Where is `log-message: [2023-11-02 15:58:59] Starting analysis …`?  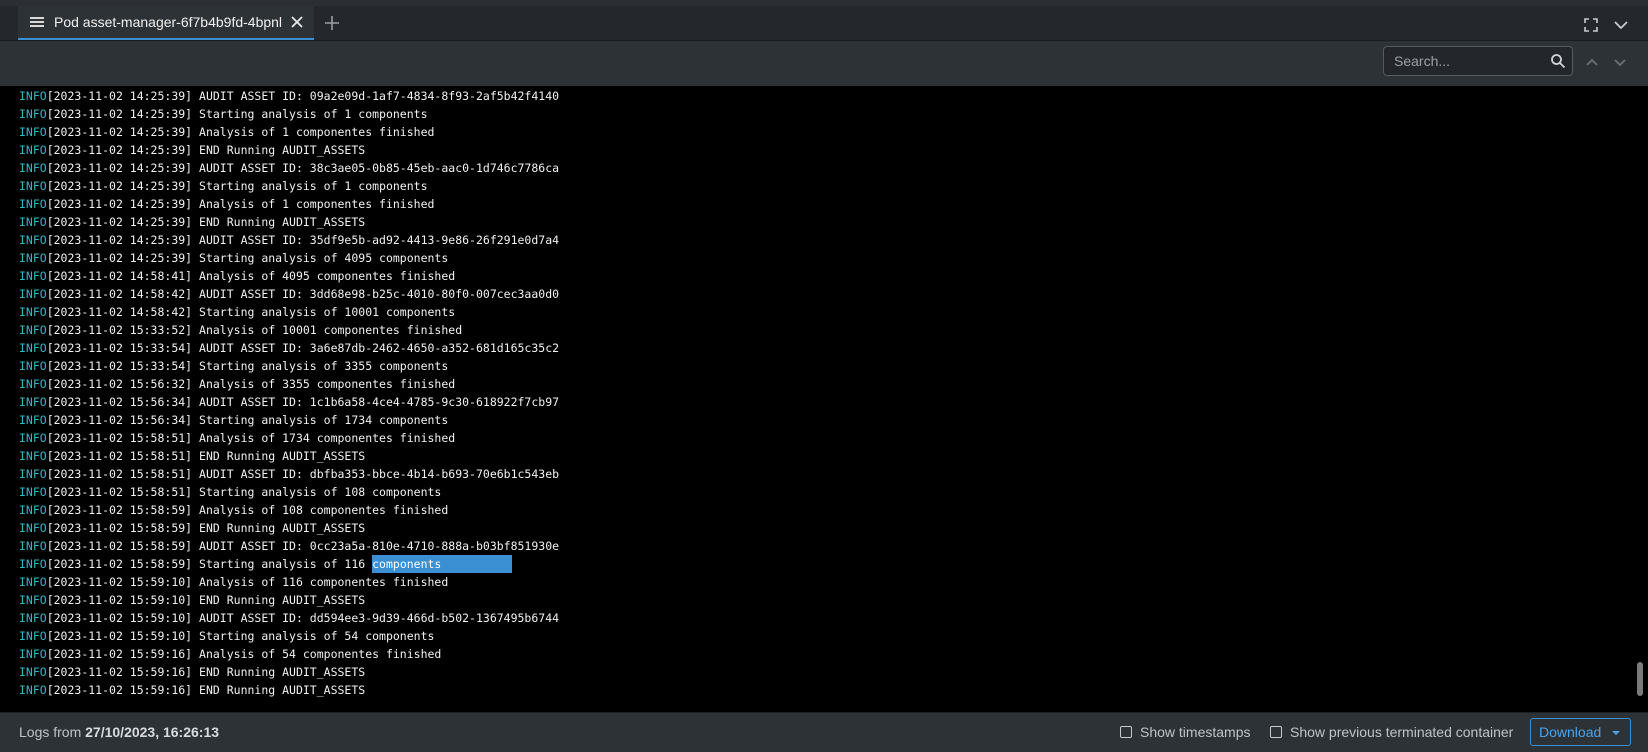
log-message: [2023-11-02 15:58:59] Starting analysis … is located at coordinates (209, 564).